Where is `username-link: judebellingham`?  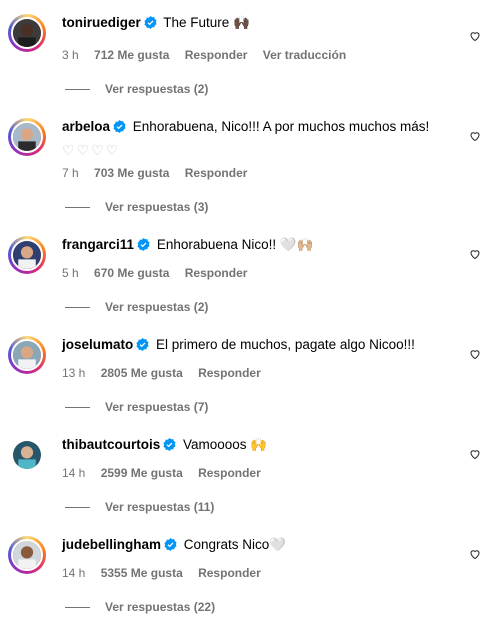
username-link: judebellingham is located at coordinates (111, 544).